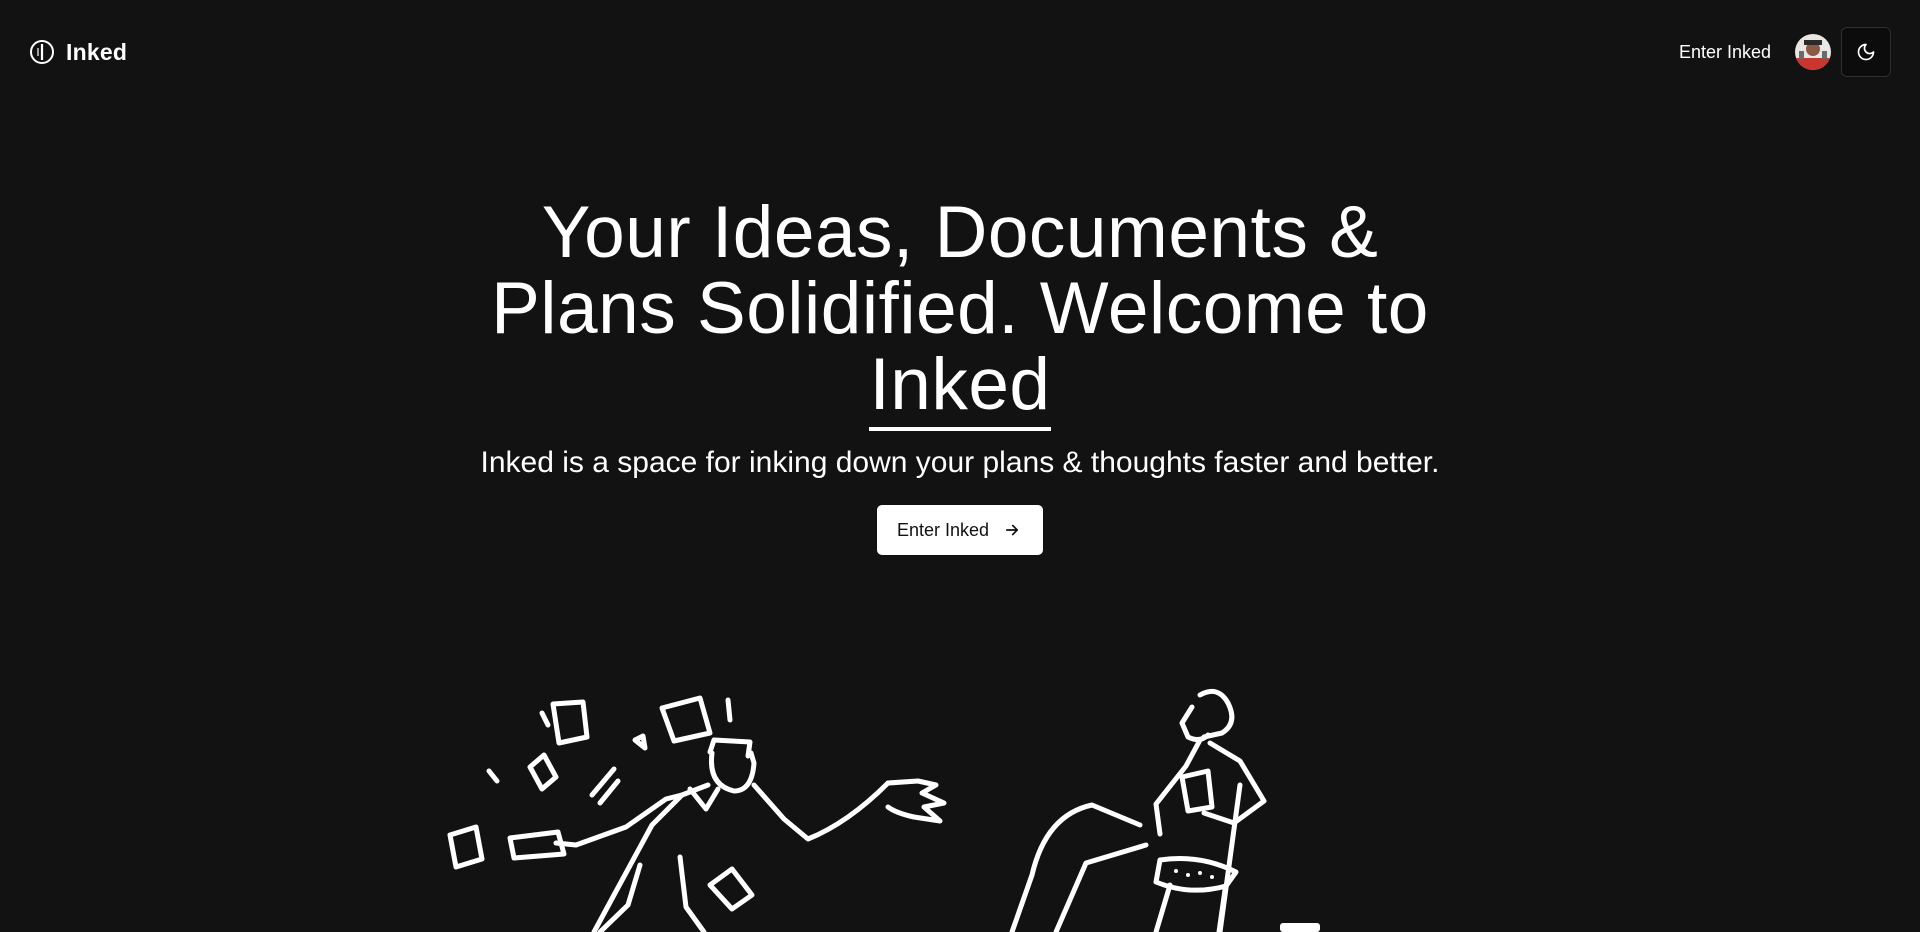  What do you see at coordinates (1813, 52) in the screenshot?
I see `avatar` at bounding box center [1813, 52].